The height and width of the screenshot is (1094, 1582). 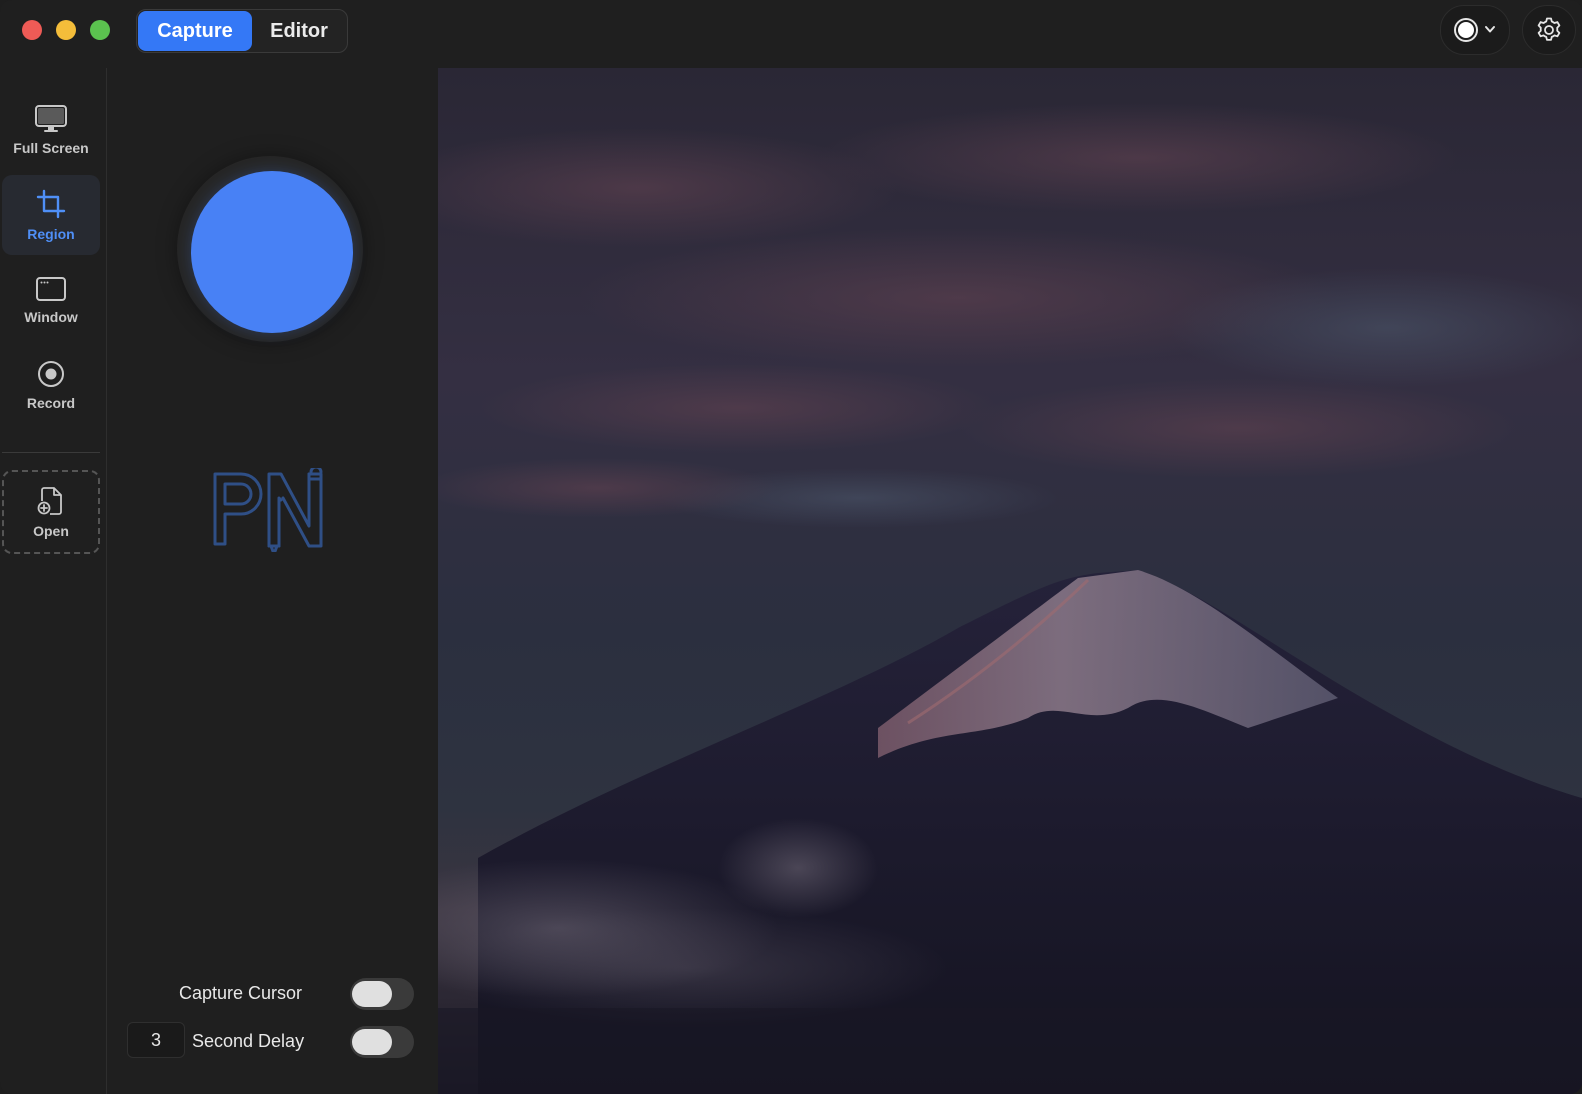 I want to click on record-dot-icon, so click(x=1474, y=30).